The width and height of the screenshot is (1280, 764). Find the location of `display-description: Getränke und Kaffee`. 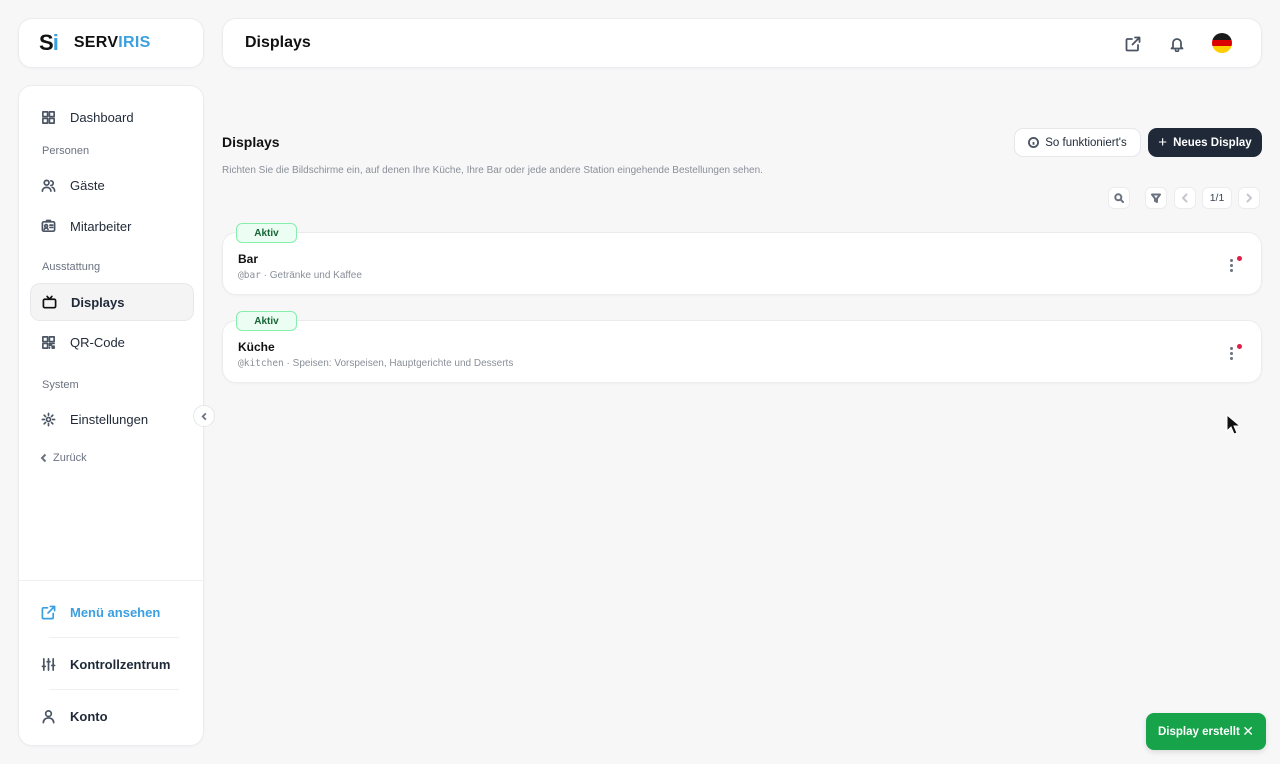

display-description: Getränke und Kaffee is located at coordinates (315, 275).